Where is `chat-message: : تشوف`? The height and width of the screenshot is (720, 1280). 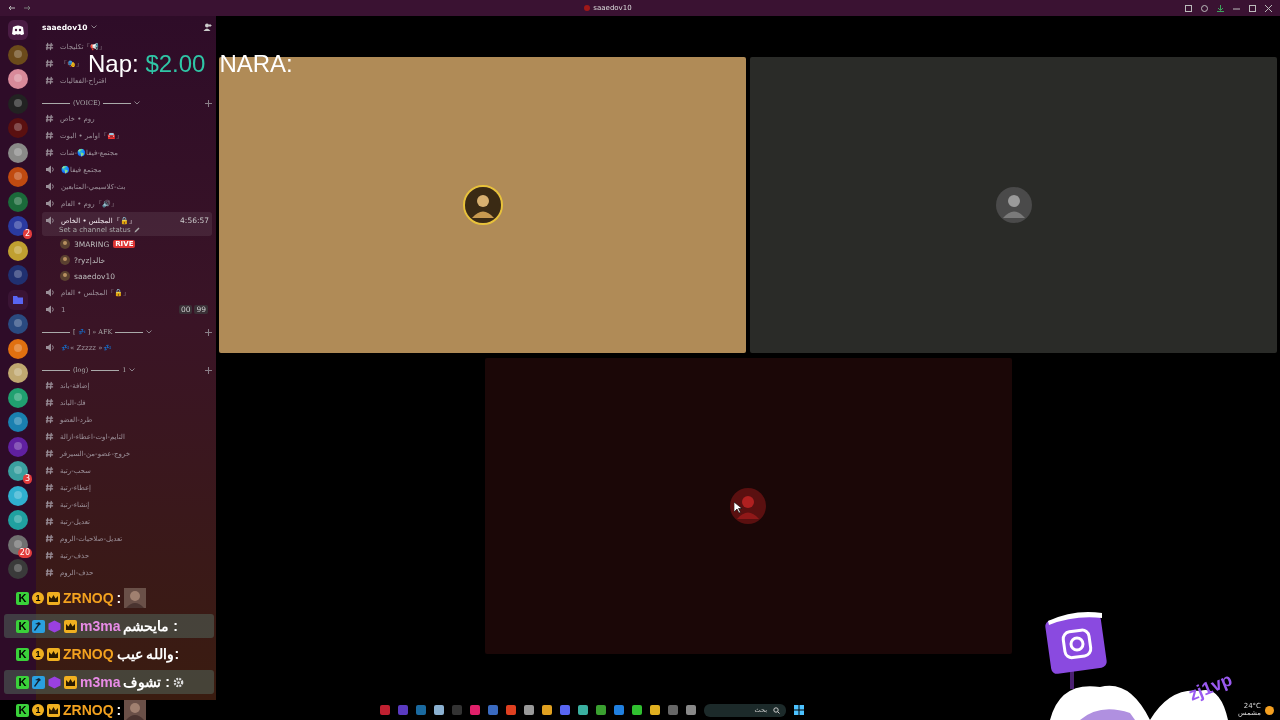
chat-message: : تشوف is located at coordinates (147, 682).